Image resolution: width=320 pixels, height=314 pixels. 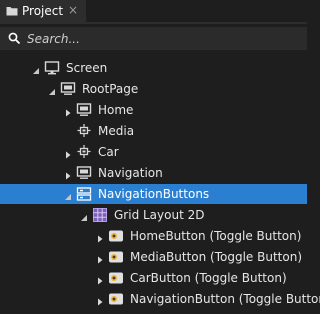 I want to click on tree-node: MediaButton (Toggle Button), so click(x=153, y=257).